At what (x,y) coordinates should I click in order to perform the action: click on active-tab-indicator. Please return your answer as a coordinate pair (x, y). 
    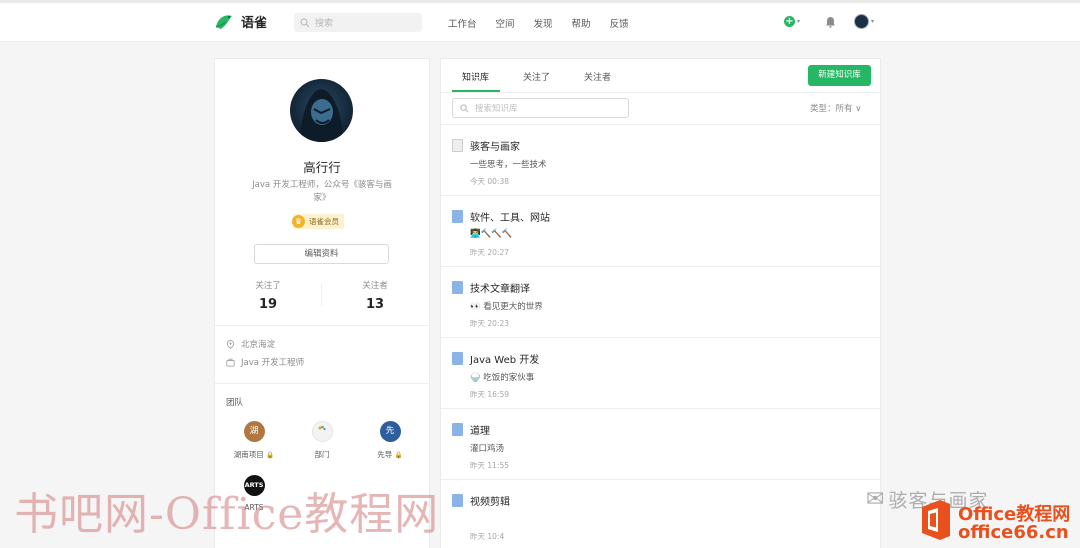
    Looking at the image, I should click on (476, 91).